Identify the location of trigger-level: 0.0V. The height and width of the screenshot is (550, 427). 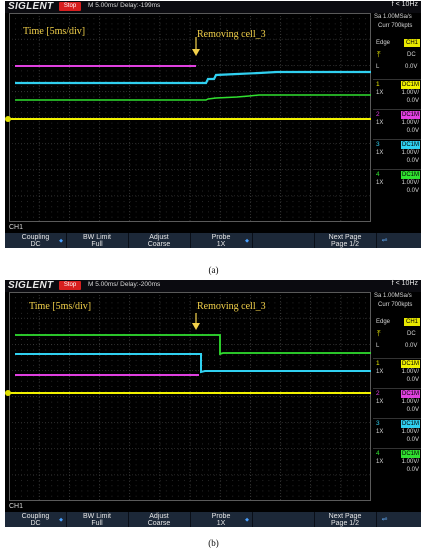
(411, 67).